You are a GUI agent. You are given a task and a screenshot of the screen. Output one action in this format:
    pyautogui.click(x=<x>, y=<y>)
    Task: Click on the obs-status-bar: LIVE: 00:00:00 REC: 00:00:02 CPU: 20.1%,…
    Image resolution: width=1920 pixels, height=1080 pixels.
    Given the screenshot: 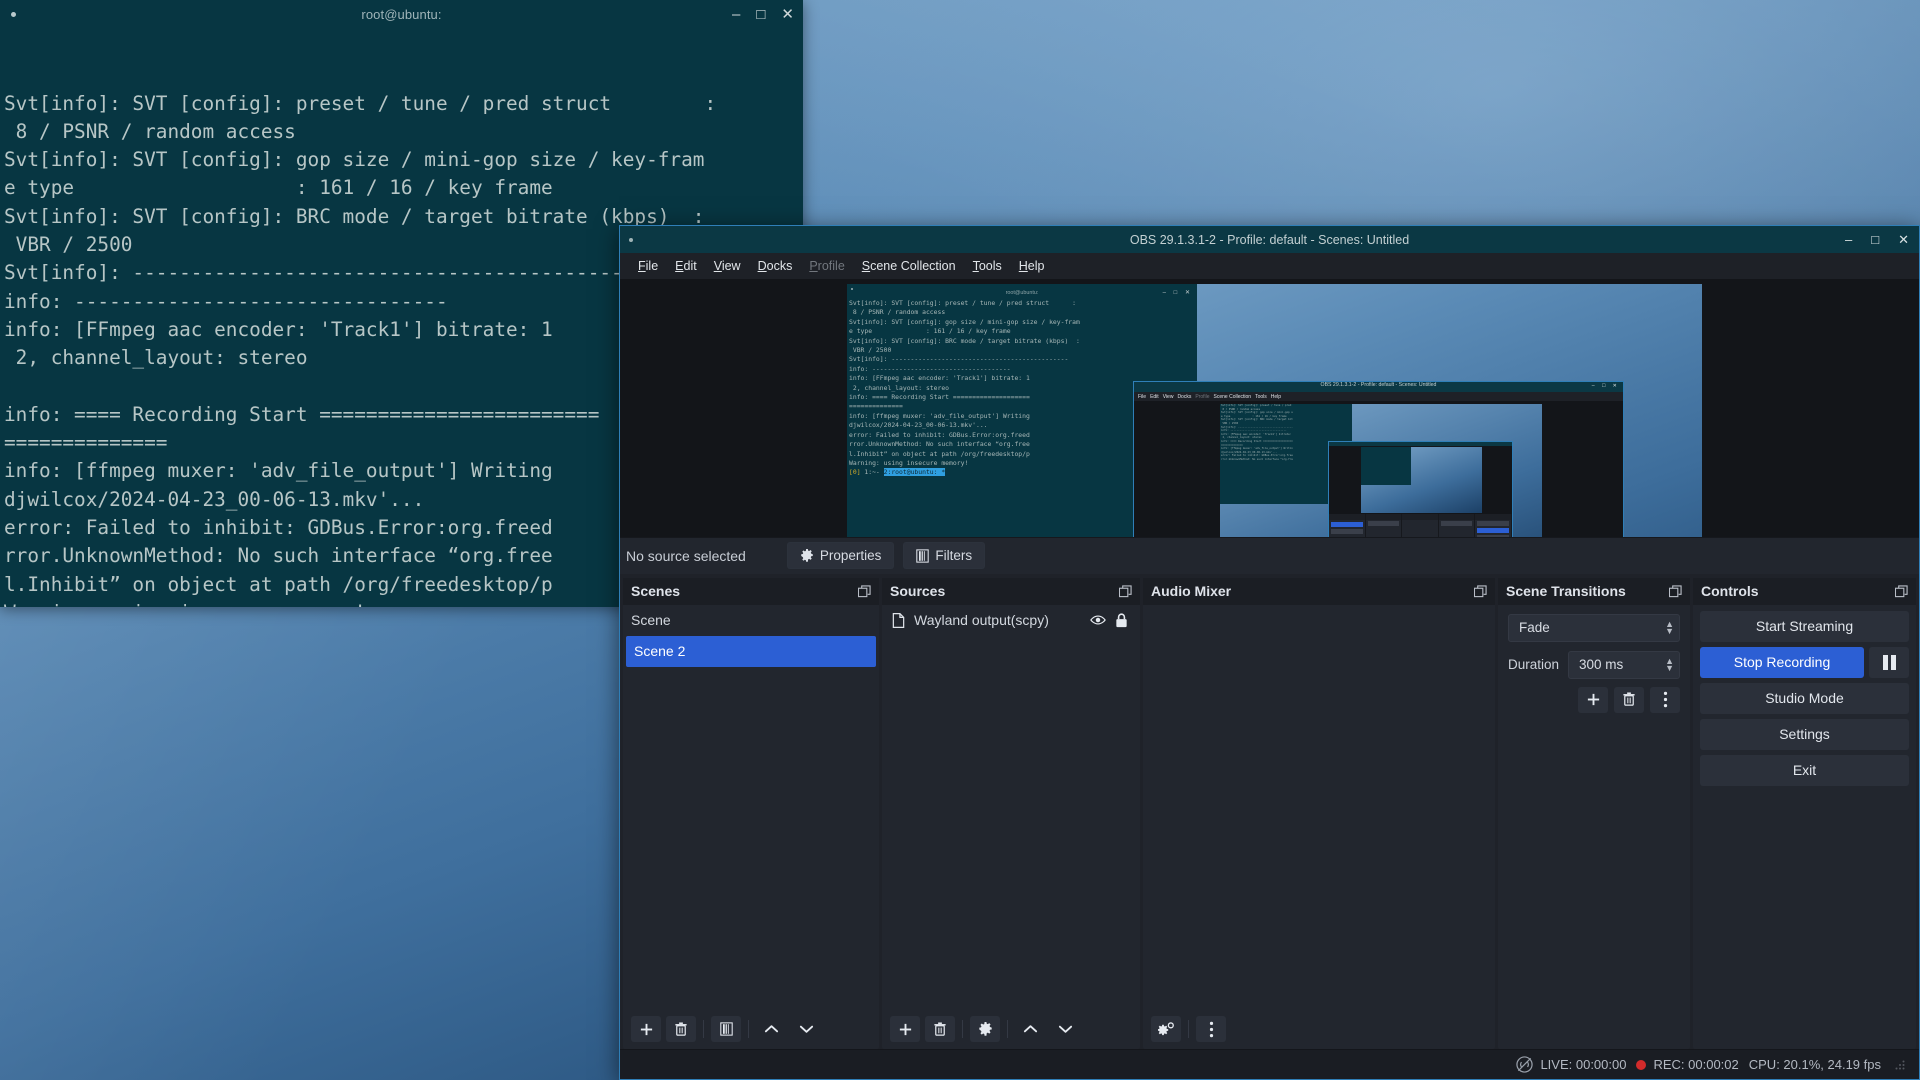 What is the action you would take?
    pyautogui.click(x=1269, y=1064)
    